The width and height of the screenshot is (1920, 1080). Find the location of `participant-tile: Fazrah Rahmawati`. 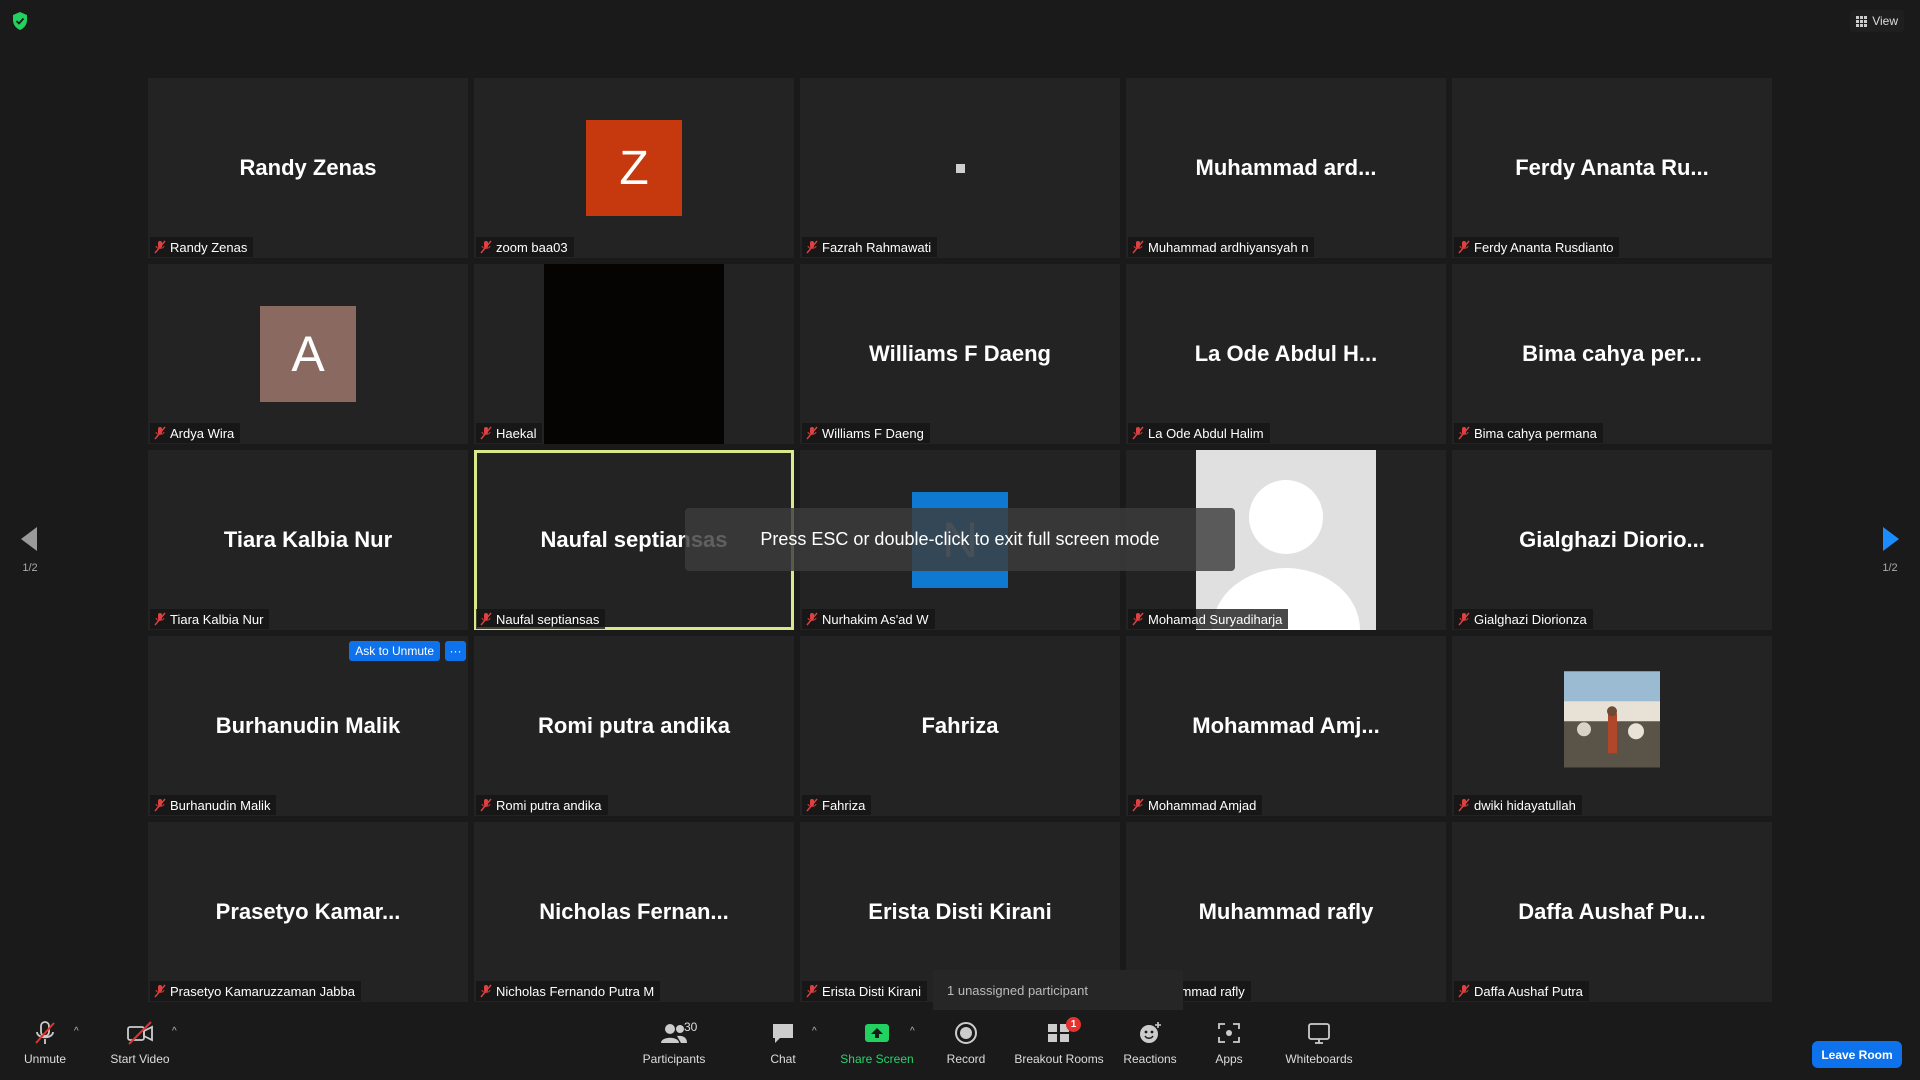

participant-tile: Fazrah Rahmawati is located at coordinates (960, 168).